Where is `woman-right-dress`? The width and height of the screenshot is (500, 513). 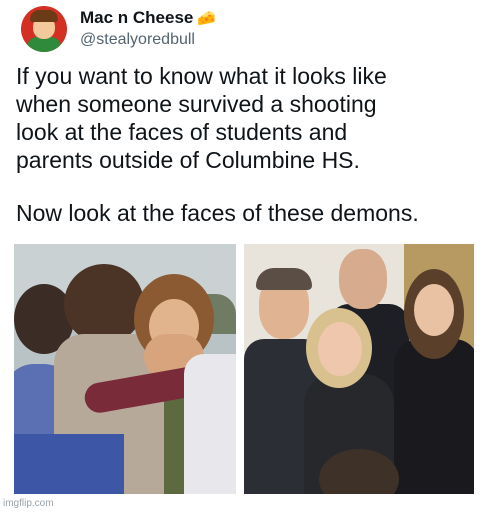 woman-right-dress is located at coordinates (434, 416).